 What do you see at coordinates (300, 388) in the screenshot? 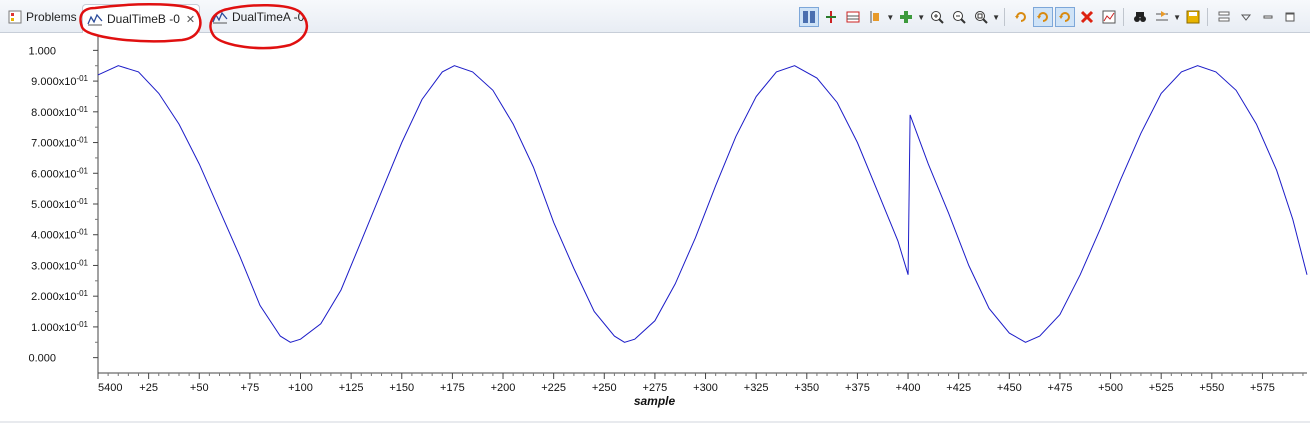
I see `x-tick-label: +100` at bounding box center [300, 388].